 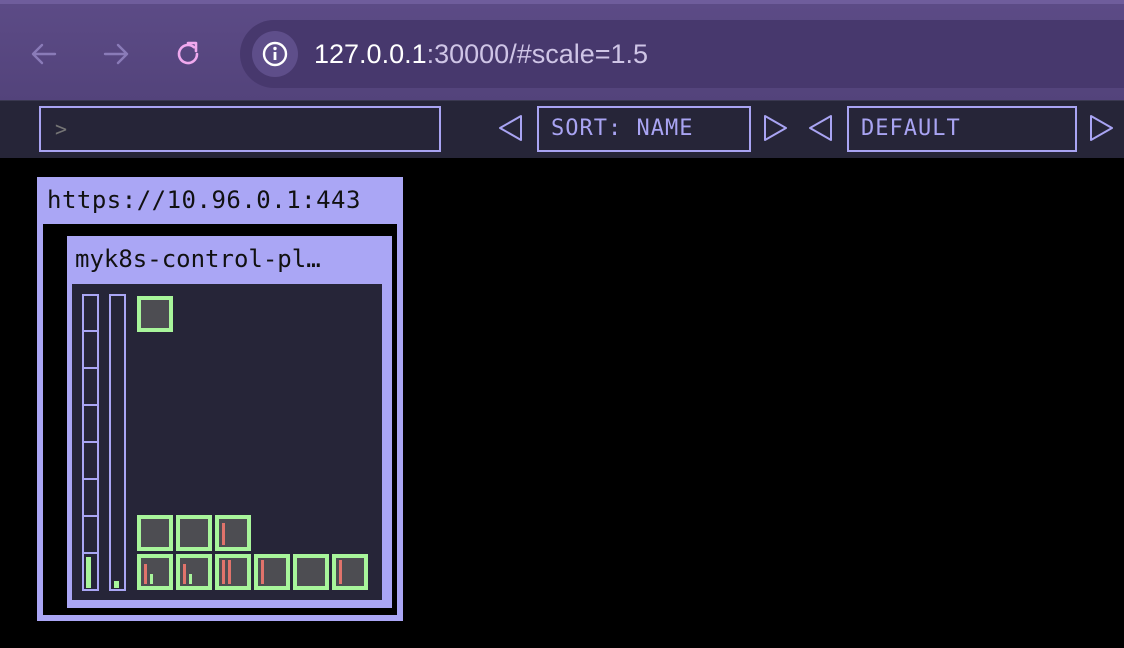 I want to click on reload-button, so click(x=188, y=54).